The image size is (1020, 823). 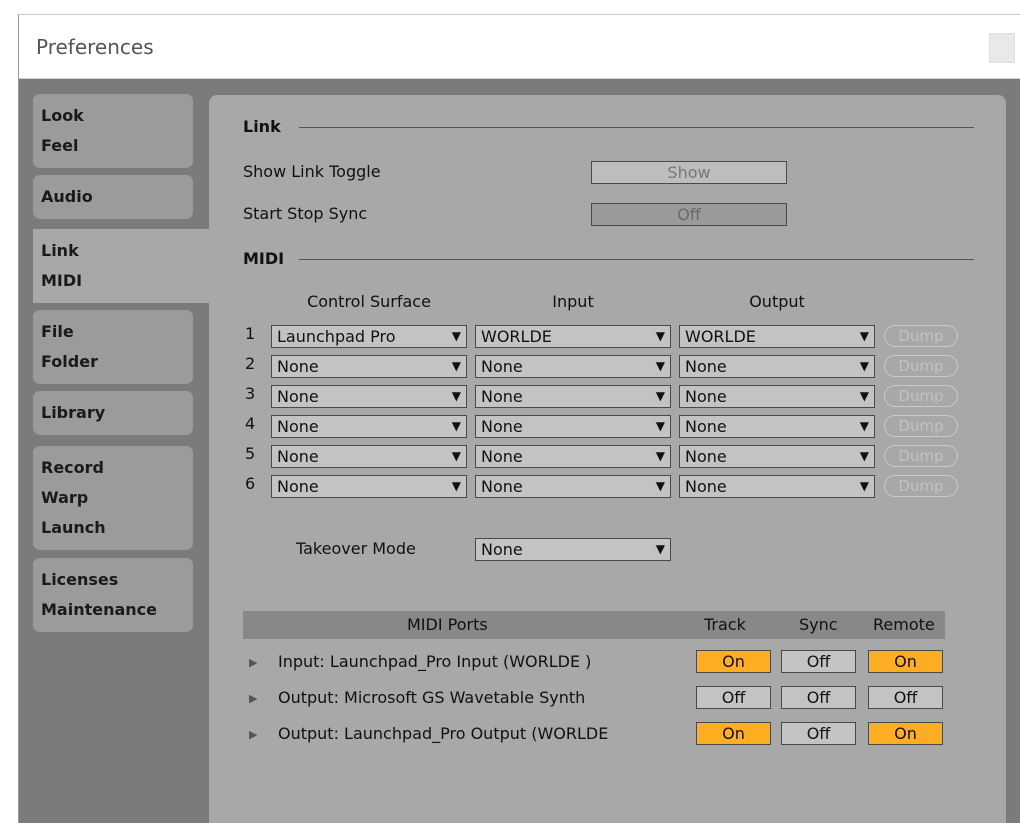 What do you see at coordinates (636, 259) in the screenshot?
I see `section-divider` at bounding box center [636, 259].